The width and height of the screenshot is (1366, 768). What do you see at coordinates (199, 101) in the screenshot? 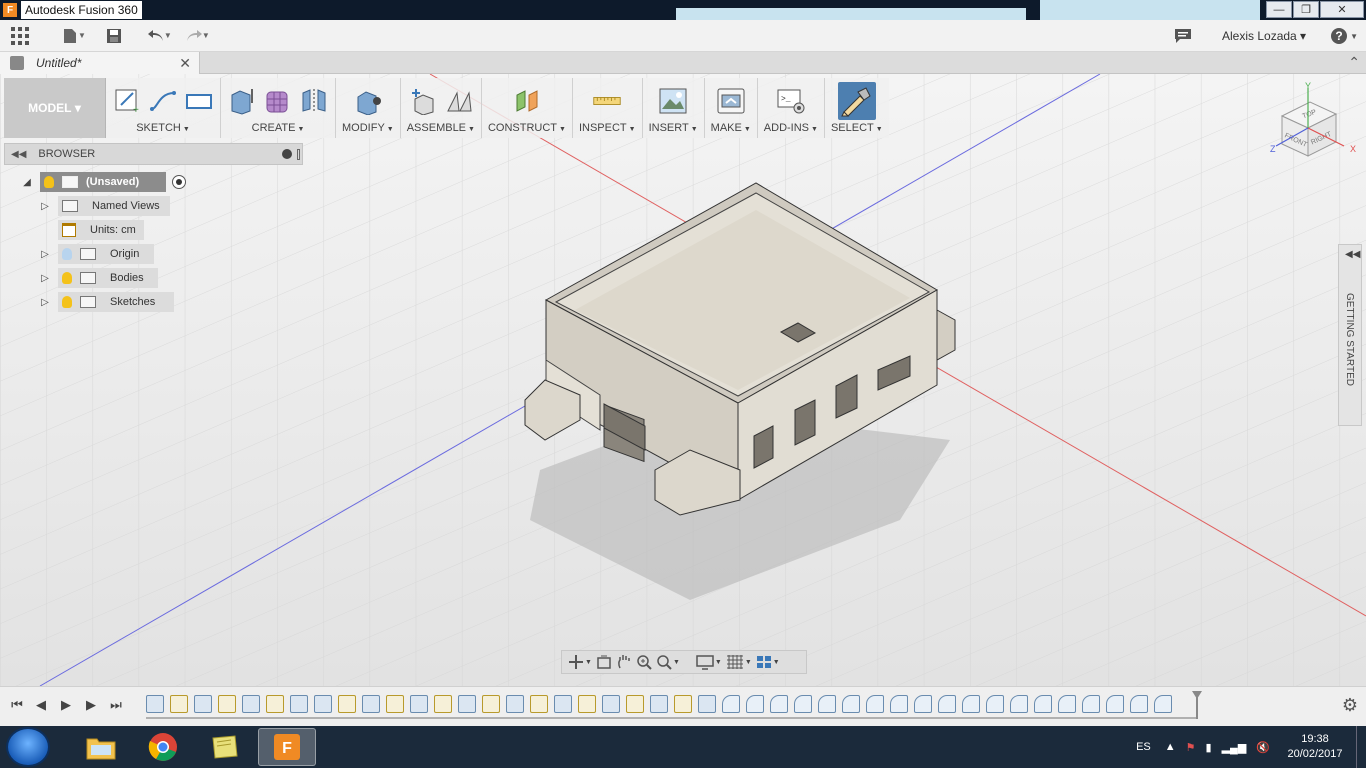
I see `rectangle-icon` at bounding box center [199, 101].